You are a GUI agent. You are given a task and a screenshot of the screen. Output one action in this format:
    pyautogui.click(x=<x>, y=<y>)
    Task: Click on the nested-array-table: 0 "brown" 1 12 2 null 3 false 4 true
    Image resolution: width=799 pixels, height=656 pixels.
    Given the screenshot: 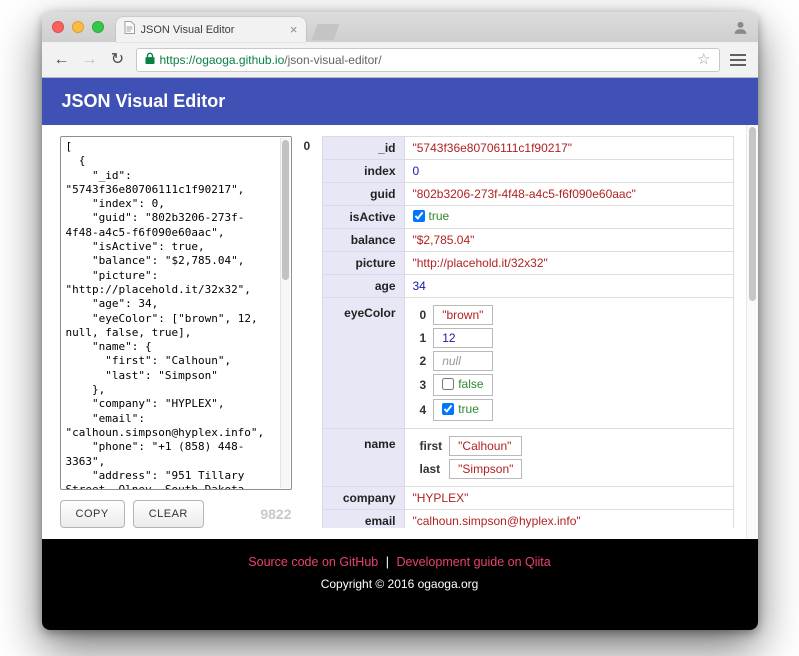 What is the action you would take?
    pyautogui.click(x=455, y=363)
    